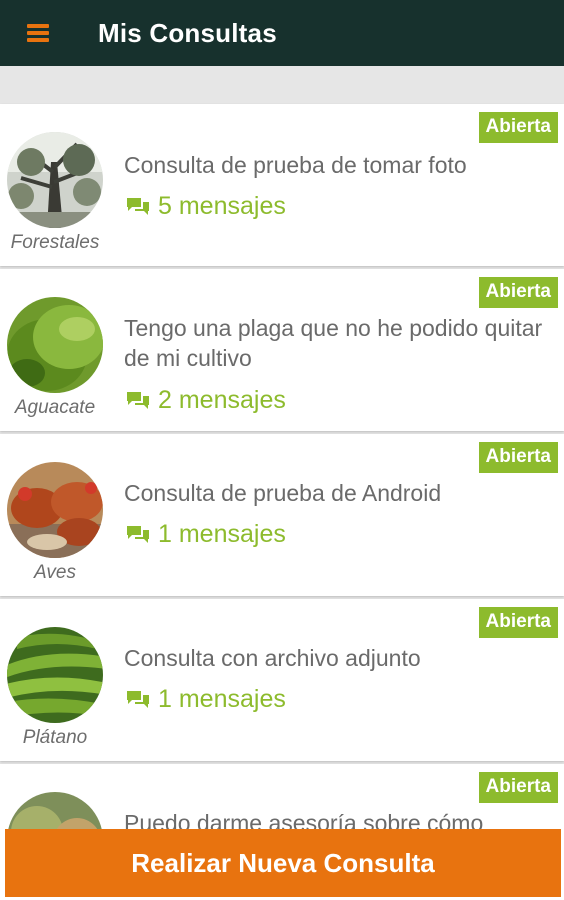  What do you see at coordinates (55, 737) in the screenshot?
I see `category-label: Plátano` at bounding box center [55, 737].